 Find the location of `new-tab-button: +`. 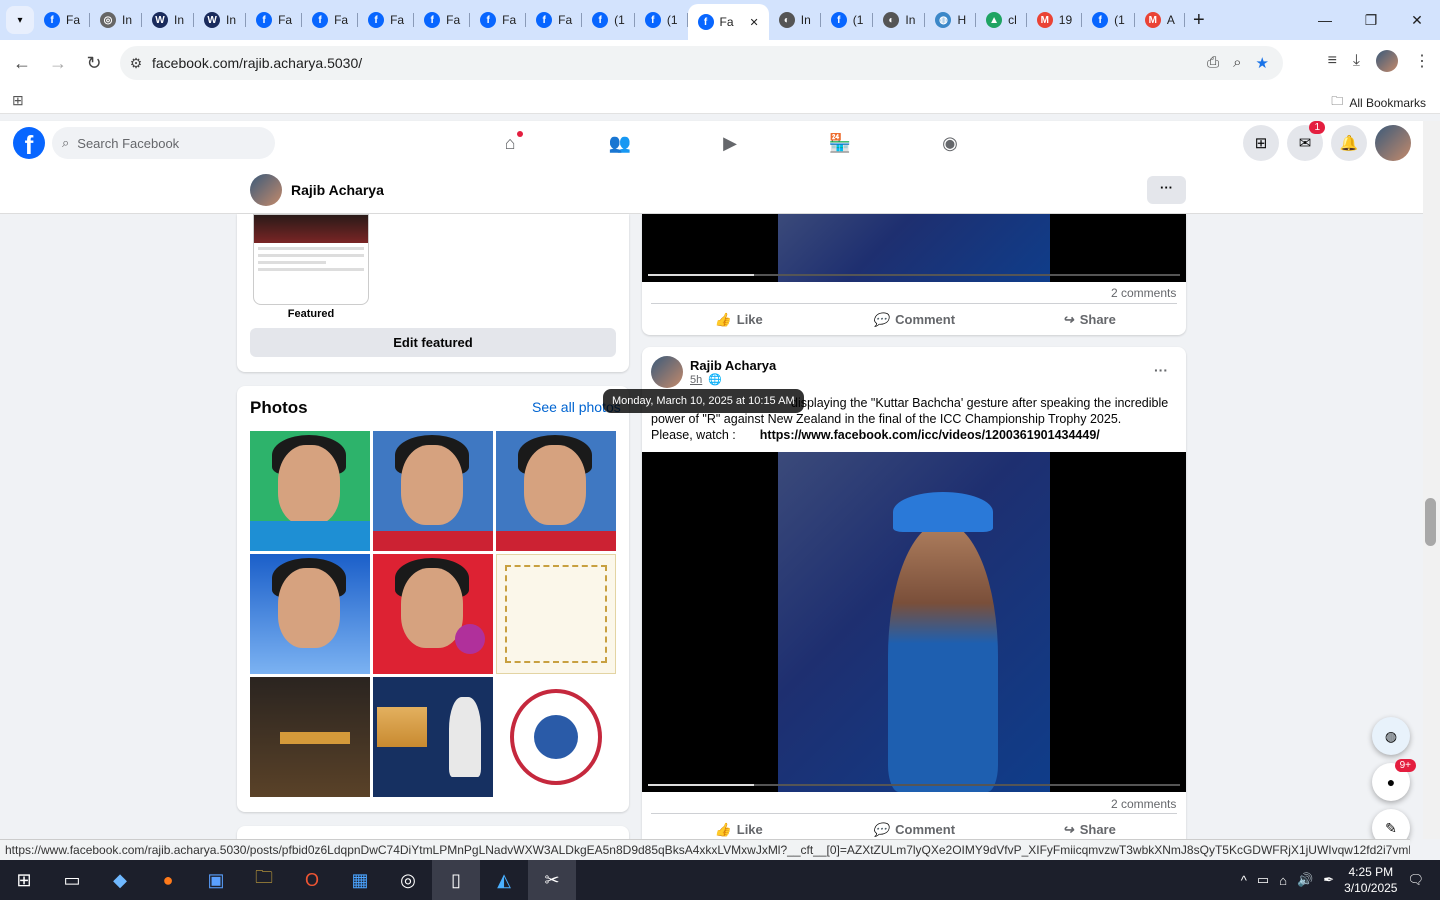

new-tab-button: + is located at coordinates (1199, 20).